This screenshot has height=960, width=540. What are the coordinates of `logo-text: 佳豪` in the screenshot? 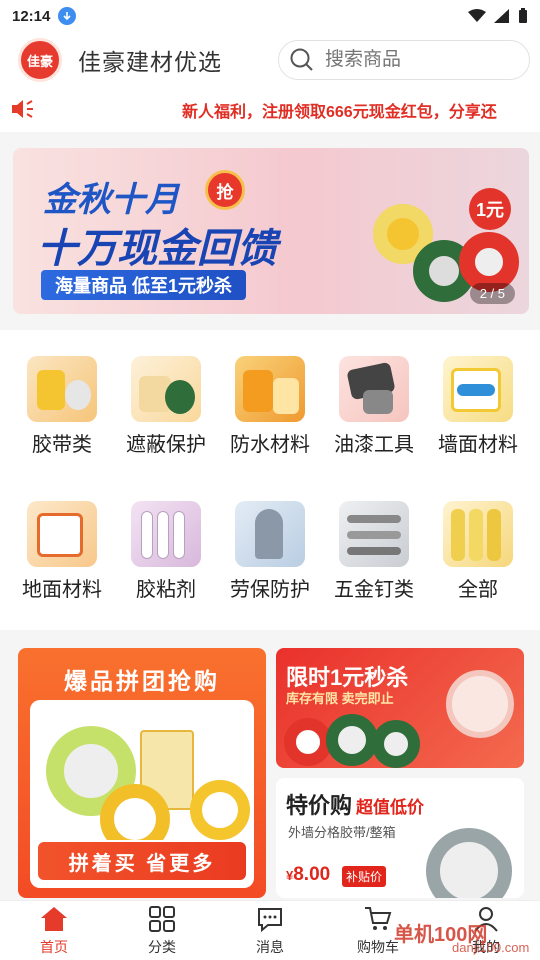 It's located at (39, 61).